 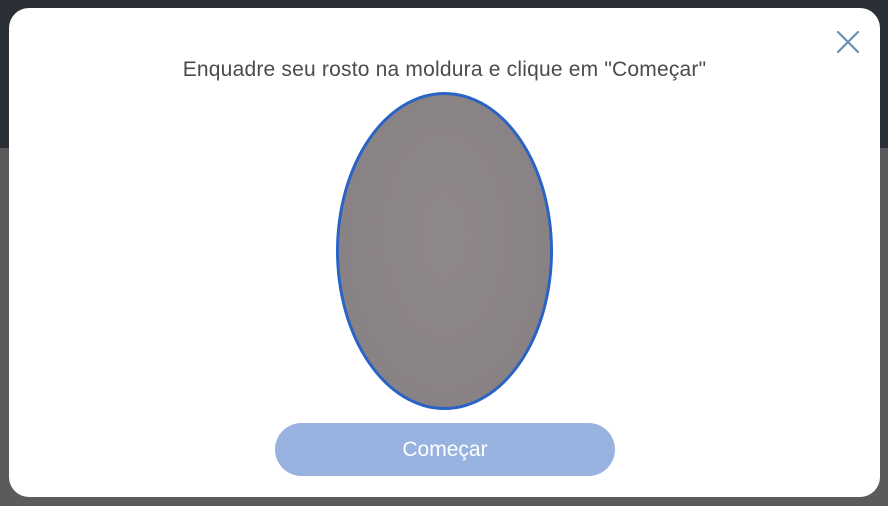 I want to click on close-icon, so click(x=848, y=42).